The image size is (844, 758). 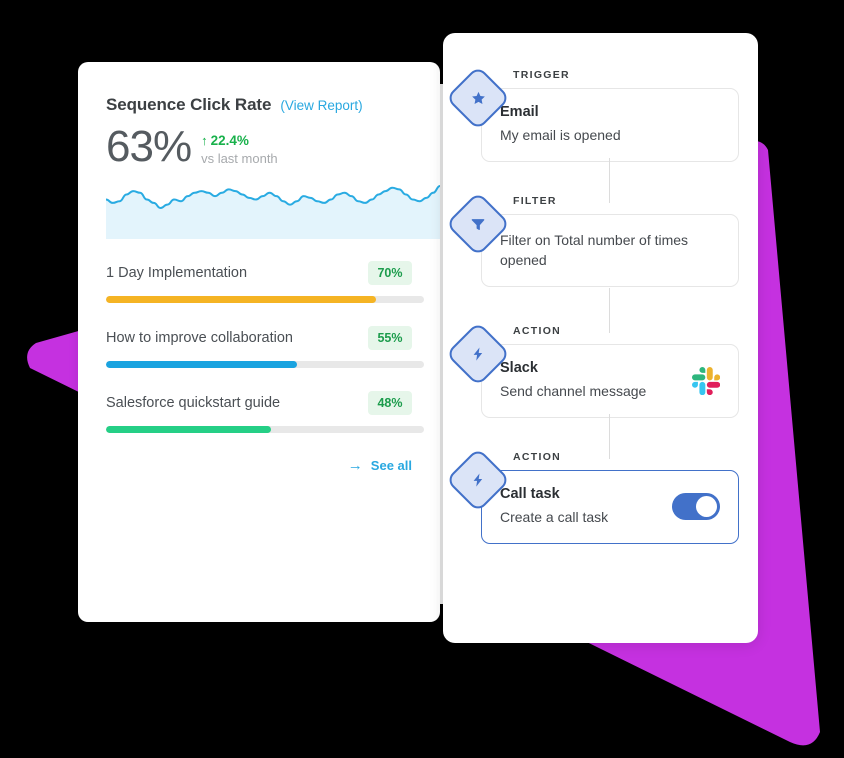 I want to click on node-card: Filter on Total number of times opened, so click(x=610, y=250).